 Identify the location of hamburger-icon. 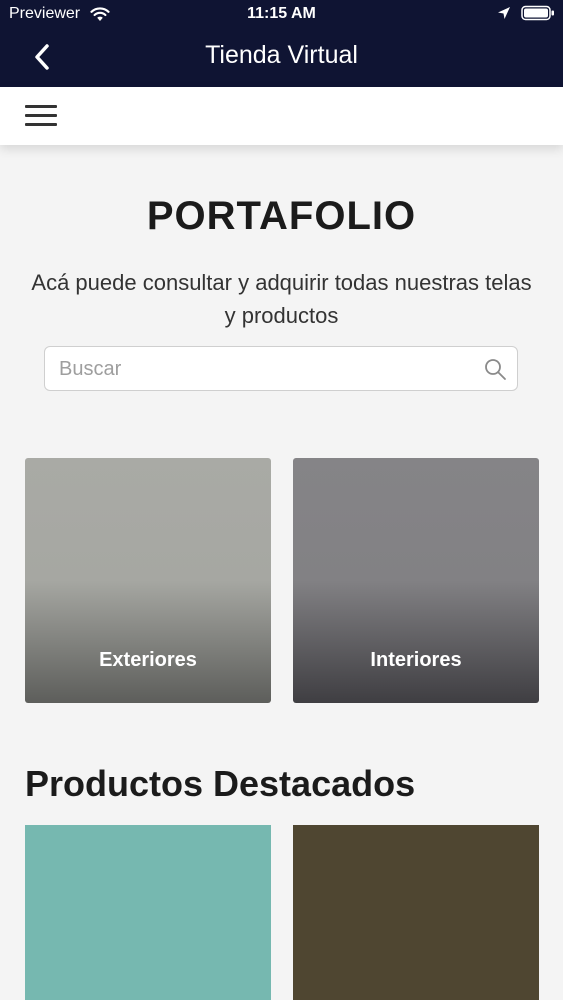
(41, 116).